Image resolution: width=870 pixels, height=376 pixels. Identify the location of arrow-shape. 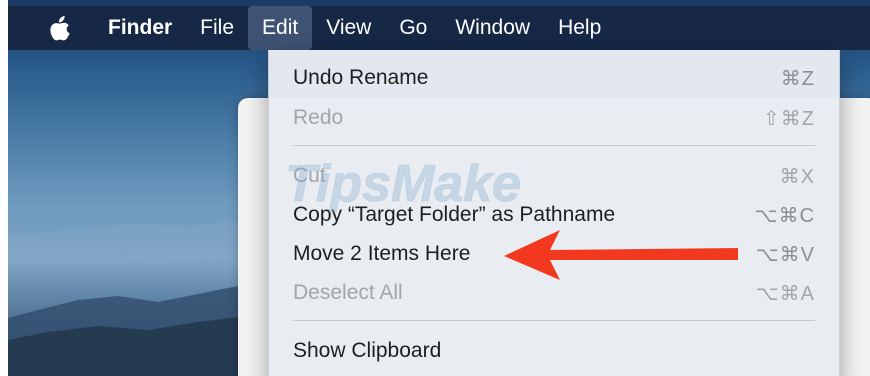
(621, 255).